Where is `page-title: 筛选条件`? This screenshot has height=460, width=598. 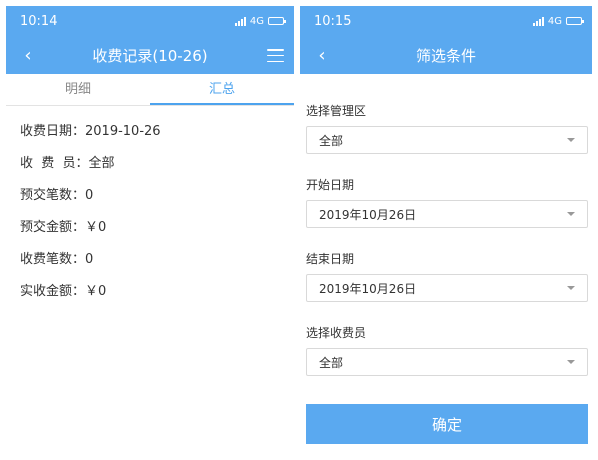
page-title: 筛选条件 is located at coordinates (445, 55).